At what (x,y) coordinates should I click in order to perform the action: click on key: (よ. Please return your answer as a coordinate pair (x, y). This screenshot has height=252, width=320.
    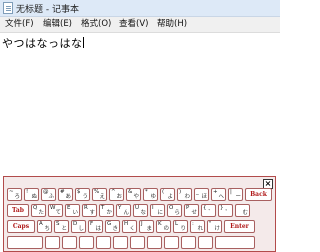
    Looking at the image, I should click on (167, 194).